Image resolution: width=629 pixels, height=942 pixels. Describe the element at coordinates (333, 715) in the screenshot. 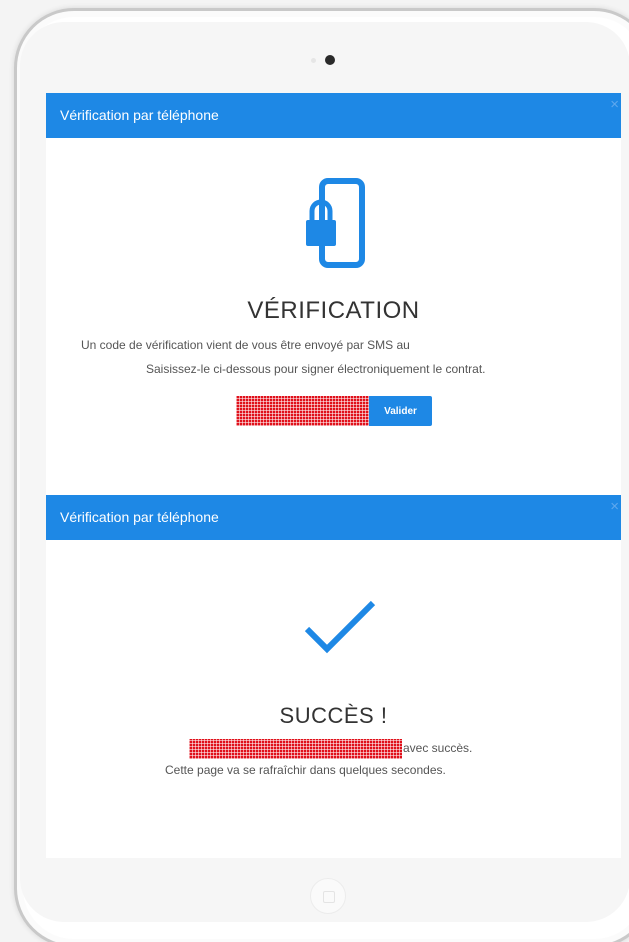

I see `success-title: SUCCÈS !` at that location.